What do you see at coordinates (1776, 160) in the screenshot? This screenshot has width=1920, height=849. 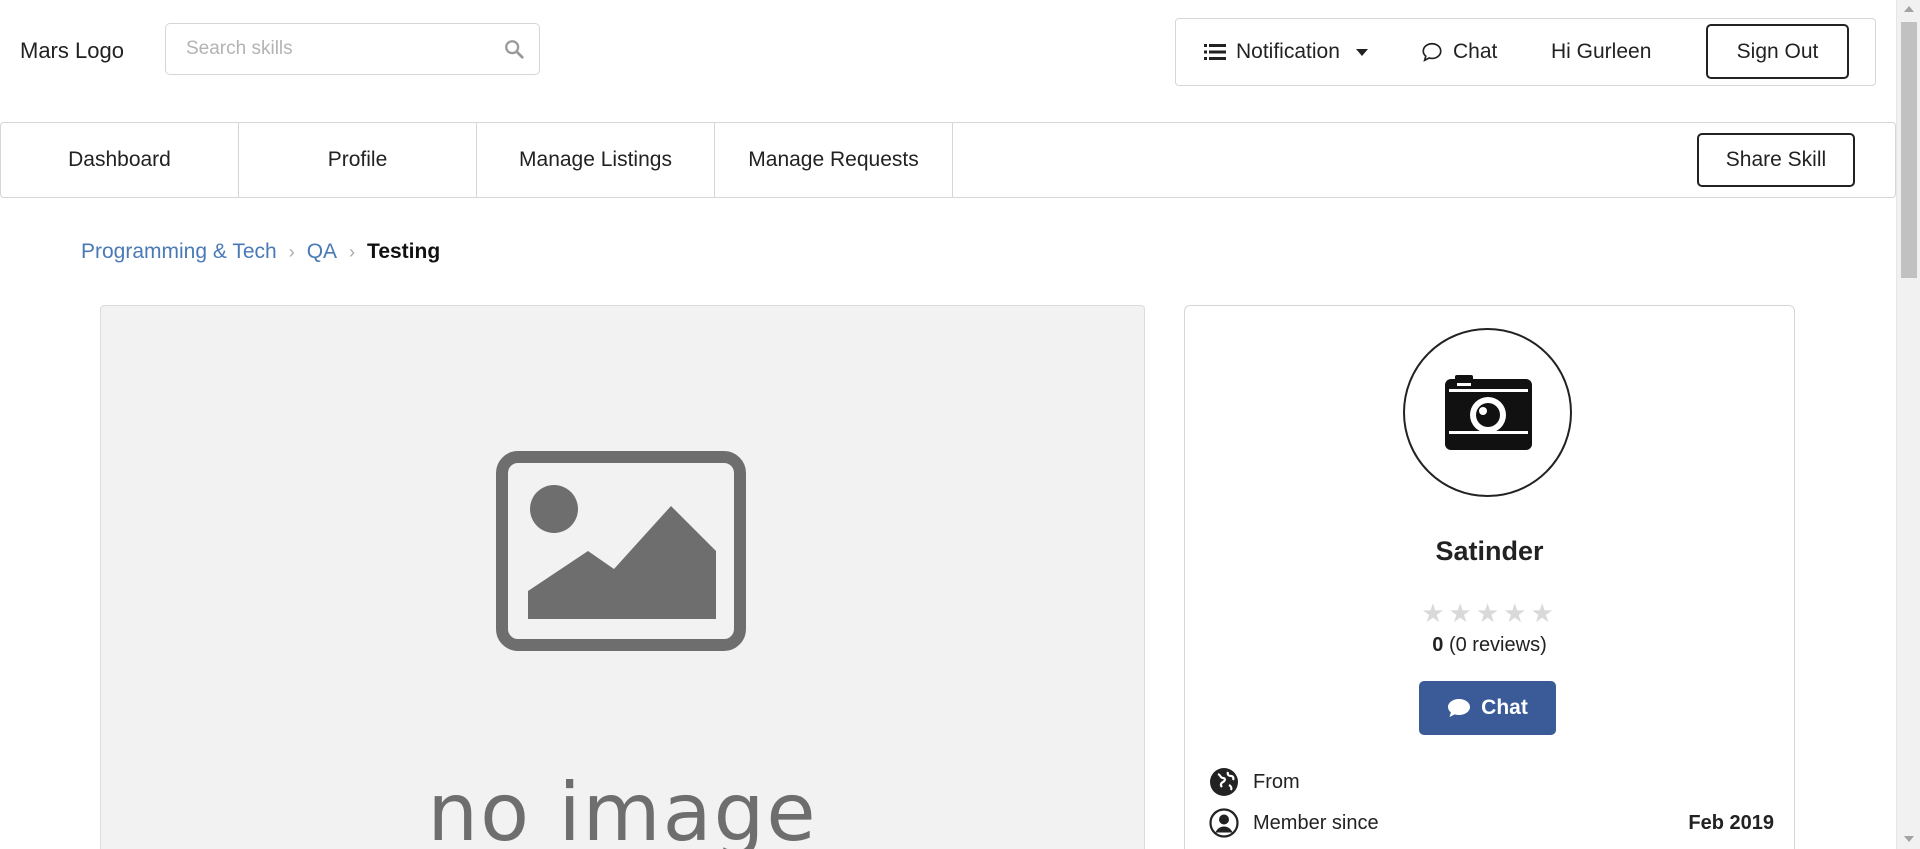 I see `share-skill-button: Share Skill` at bounding box center [1776, 160].